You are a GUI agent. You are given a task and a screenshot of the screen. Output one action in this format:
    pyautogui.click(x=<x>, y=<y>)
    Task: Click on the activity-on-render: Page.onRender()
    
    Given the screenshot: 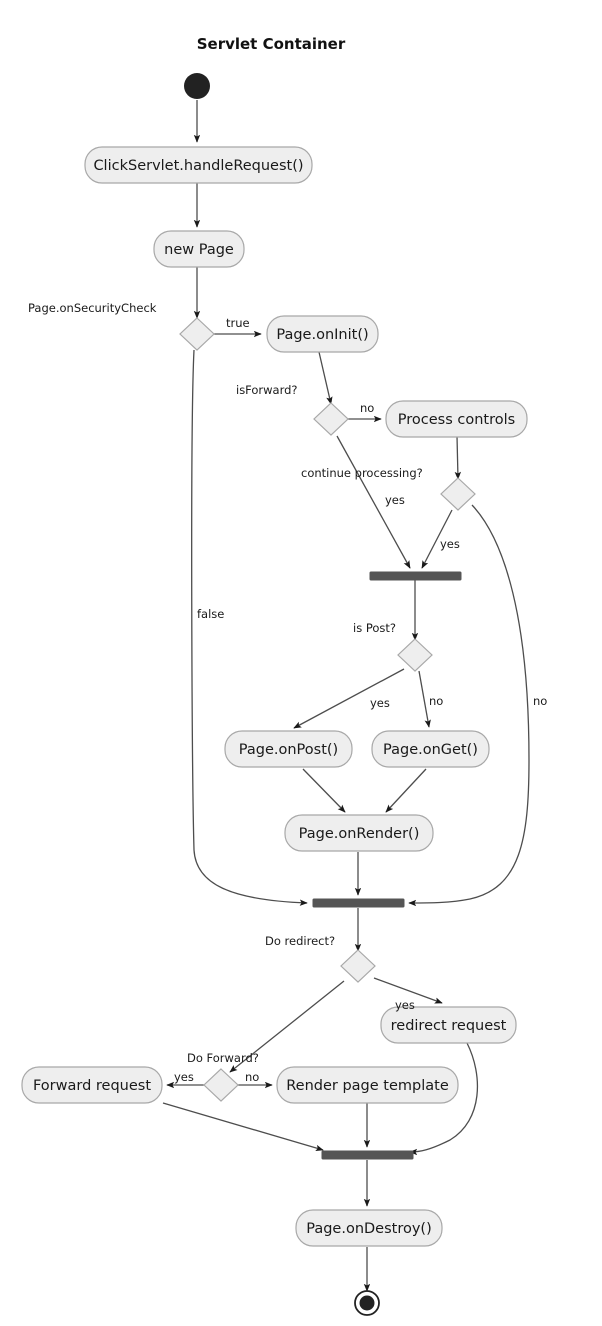 What is the action you would take?
    pyautogui.click(x=359, y=833)
    